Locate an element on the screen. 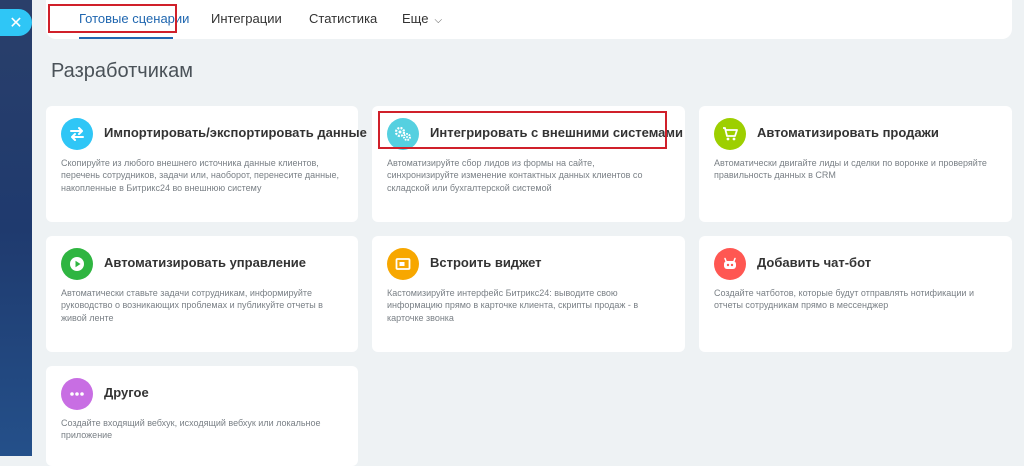  card-title: Встроить виджет is located at coordinates (486, 262).